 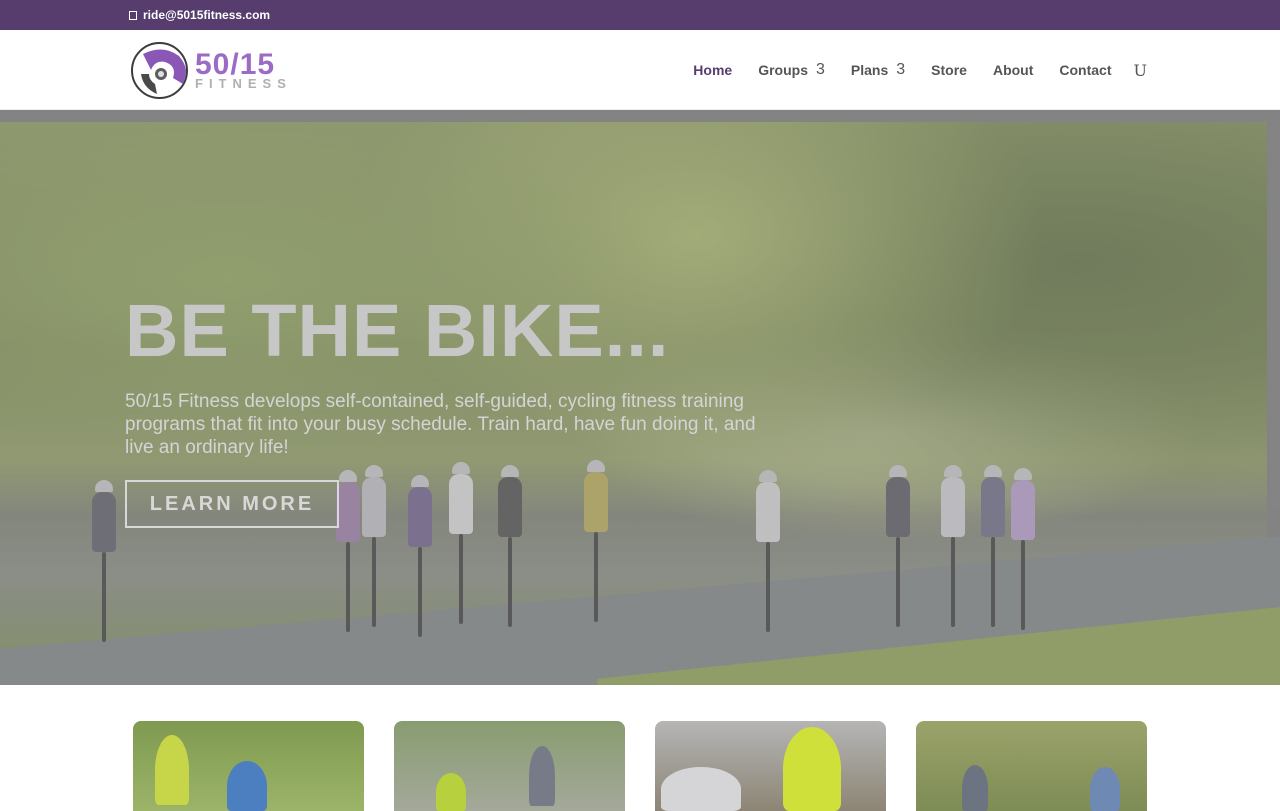 I want to click on site-logo: 50/15 FITNESS, so click(x=226, y=70).